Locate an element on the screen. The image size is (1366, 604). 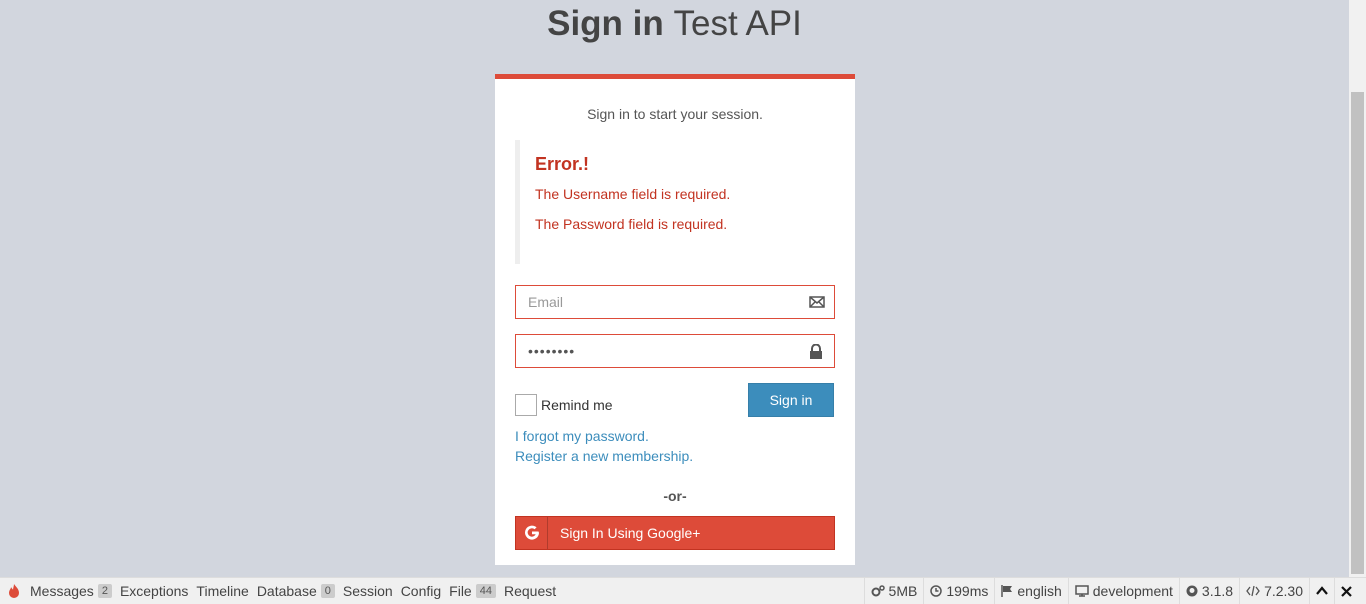
toolbar-request: Request is located at coordinates (530, 591).